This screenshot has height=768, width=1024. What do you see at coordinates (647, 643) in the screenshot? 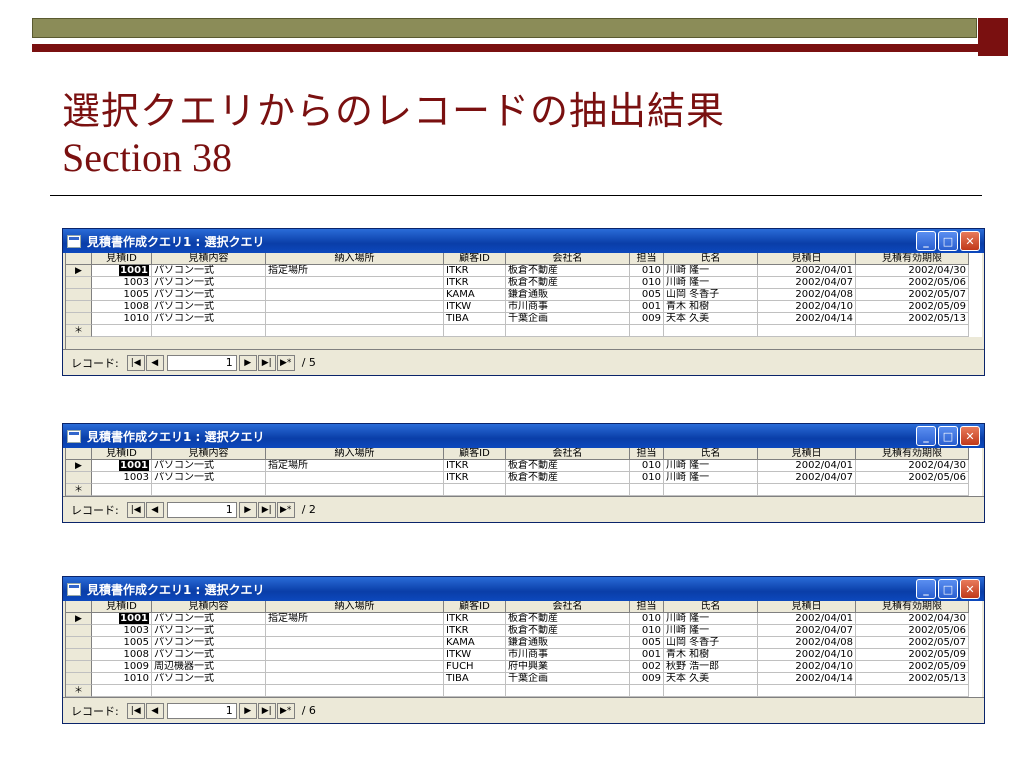
I see `cell-tanto: 005` at bounding box center [647, 643].